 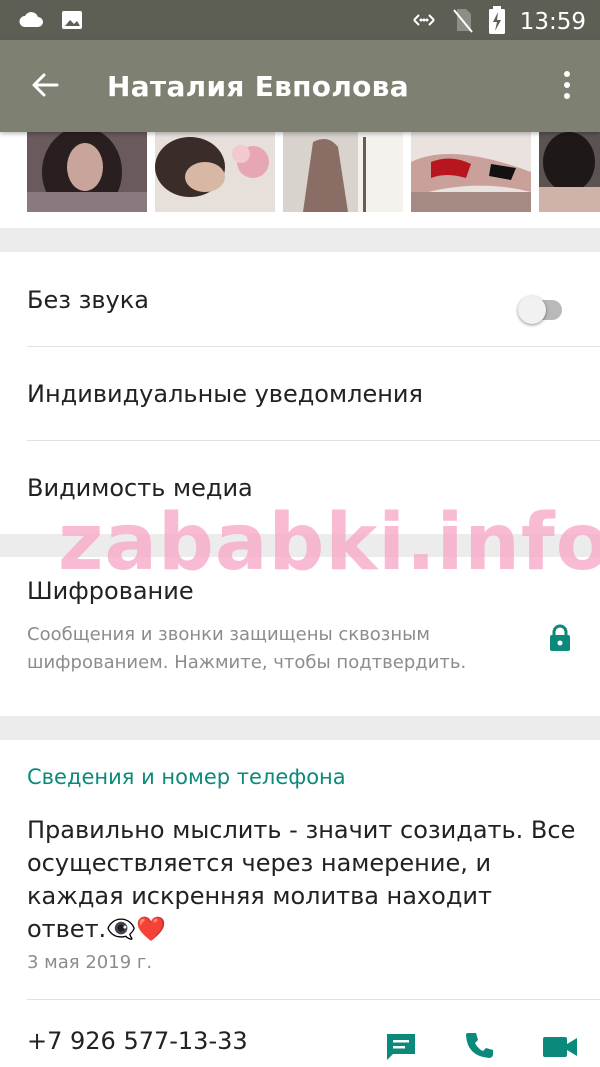 What do you see at coordinates (186, 777) in the screenshot?
I see `about-header: Сведения и номер телефона` at bounding box center [186, 777].